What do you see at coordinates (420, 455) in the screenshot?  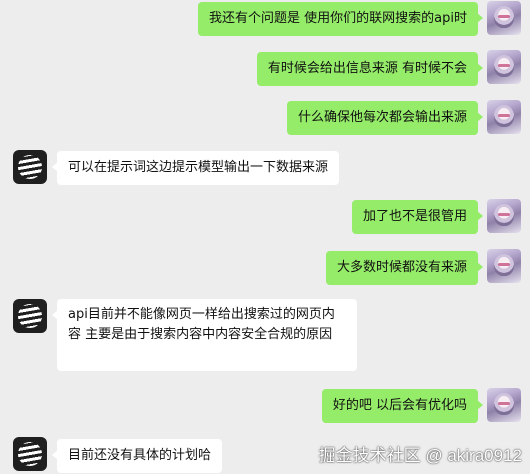 I see `watermark: 掘金技术社区 @ akira0912` at bounding box center [420, 455].